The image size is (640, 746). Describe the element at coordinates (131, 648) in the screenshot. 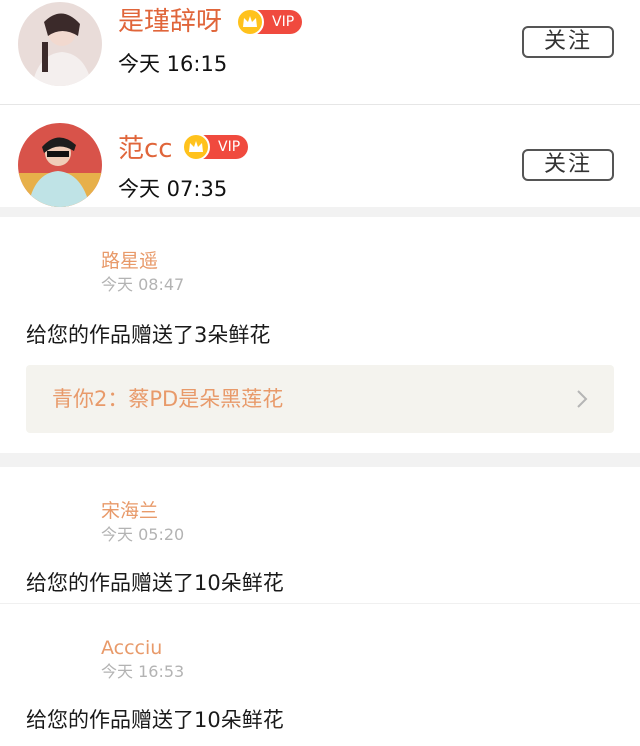

I see `sender-name: Accciu` at that location.